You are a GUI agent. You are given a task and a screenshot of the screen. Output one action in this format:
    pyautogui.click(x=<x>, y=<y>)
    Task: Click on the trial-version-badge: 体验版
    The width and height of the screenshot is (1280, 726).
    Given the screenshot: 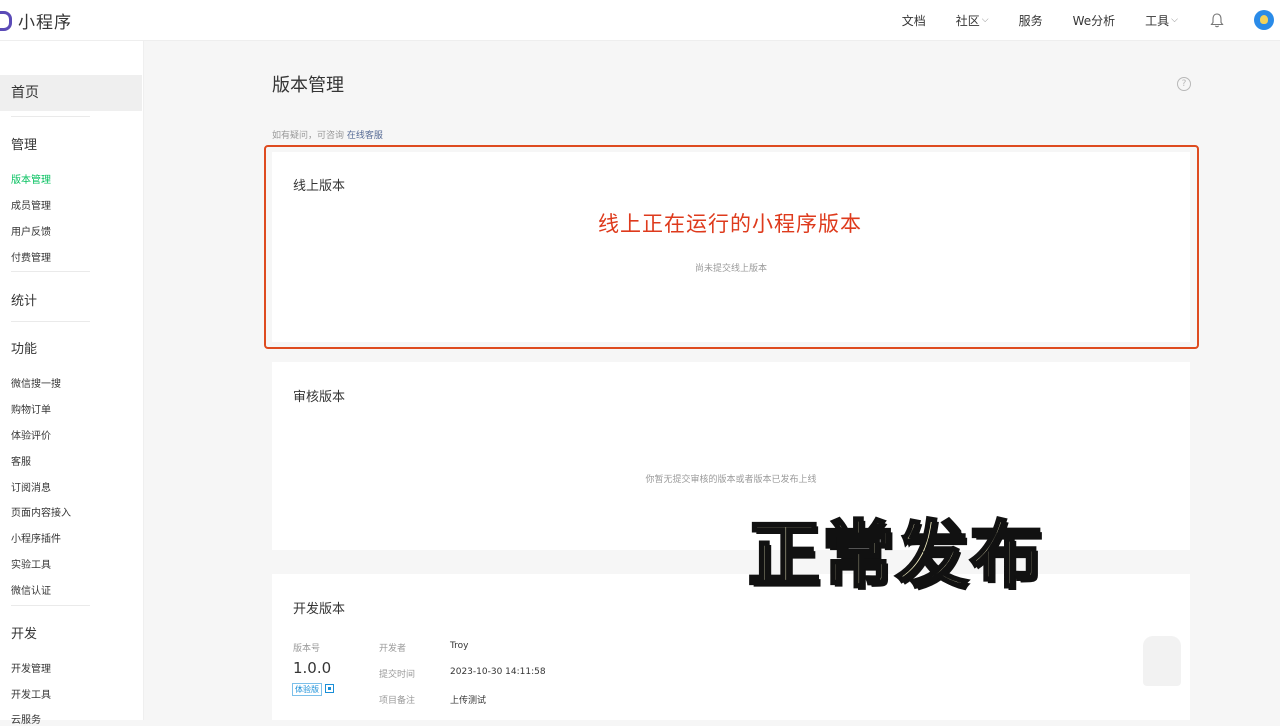 What is the action you would take?
    pyautogui.click(x=307, y=689)
    